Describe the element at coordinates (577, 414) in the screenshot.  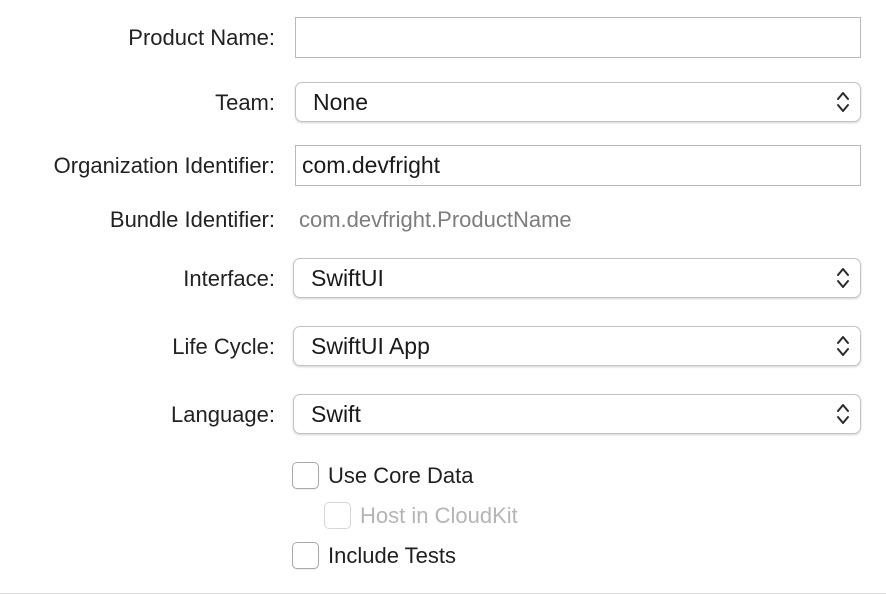
I see `language-popup: Swift` at that location.